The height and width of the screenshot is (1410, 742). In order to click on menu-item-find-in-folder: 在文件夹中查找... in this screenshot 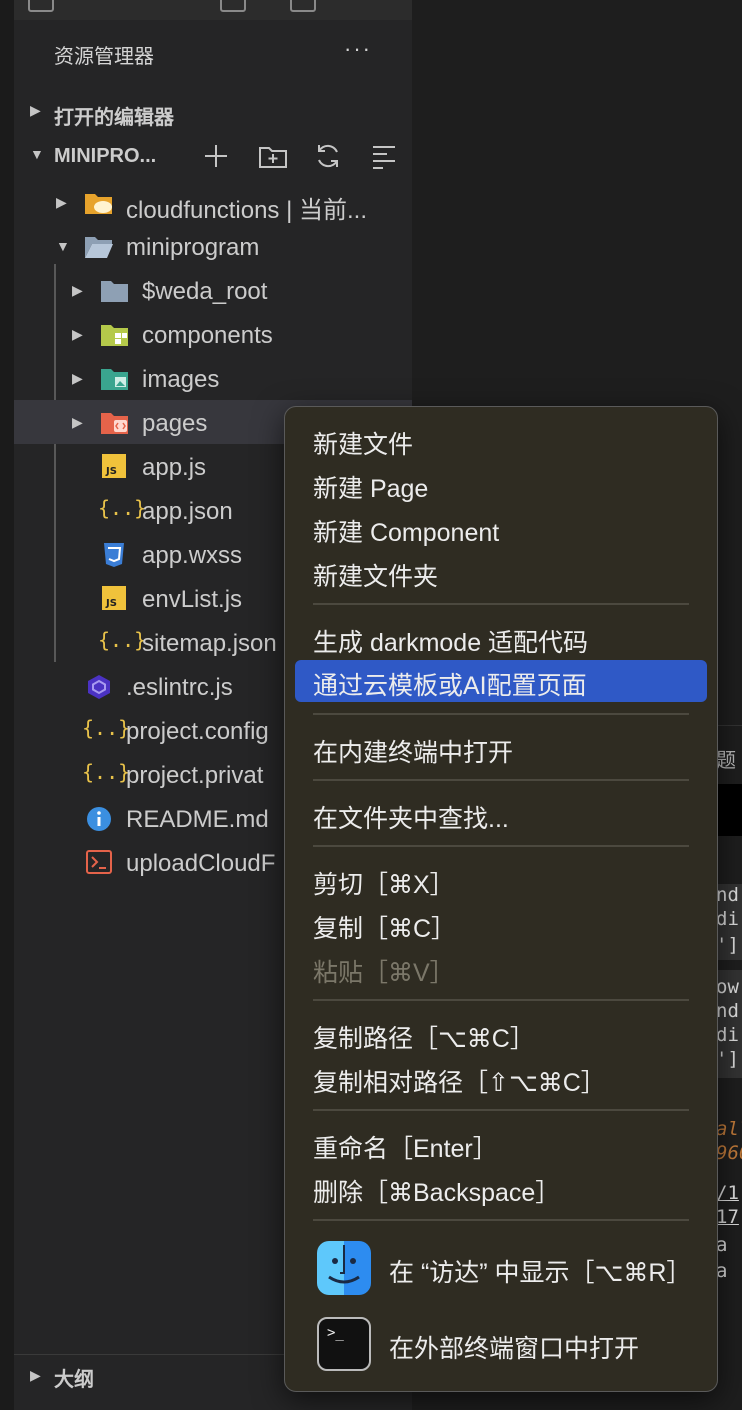, I will do `click(501, 814)`.